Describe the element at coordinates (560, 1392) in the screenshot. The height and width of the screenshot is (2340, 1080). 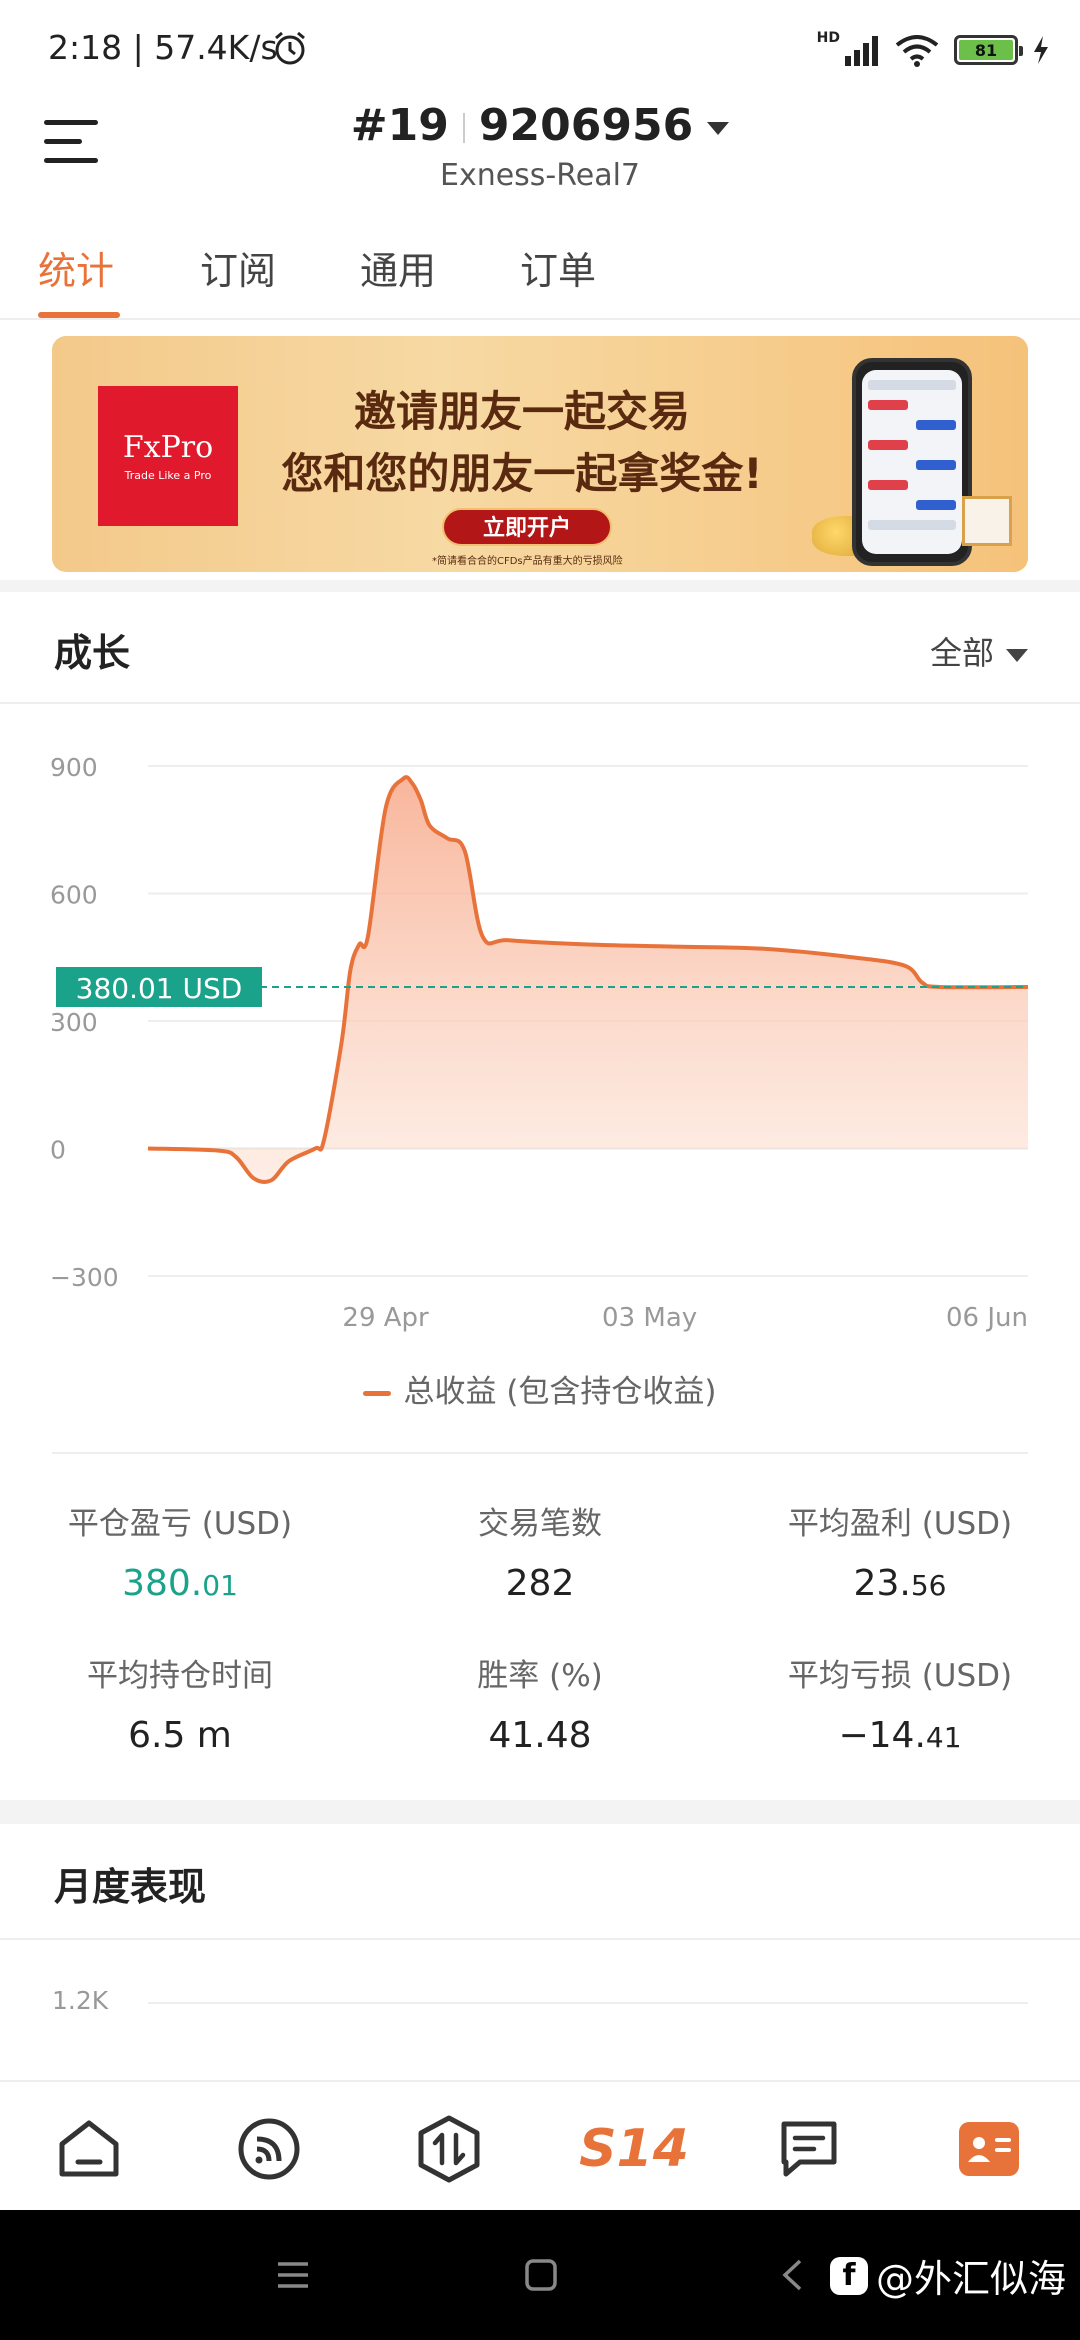
I see `legend-label: 总收益 (包含持仓收益)` at that location.